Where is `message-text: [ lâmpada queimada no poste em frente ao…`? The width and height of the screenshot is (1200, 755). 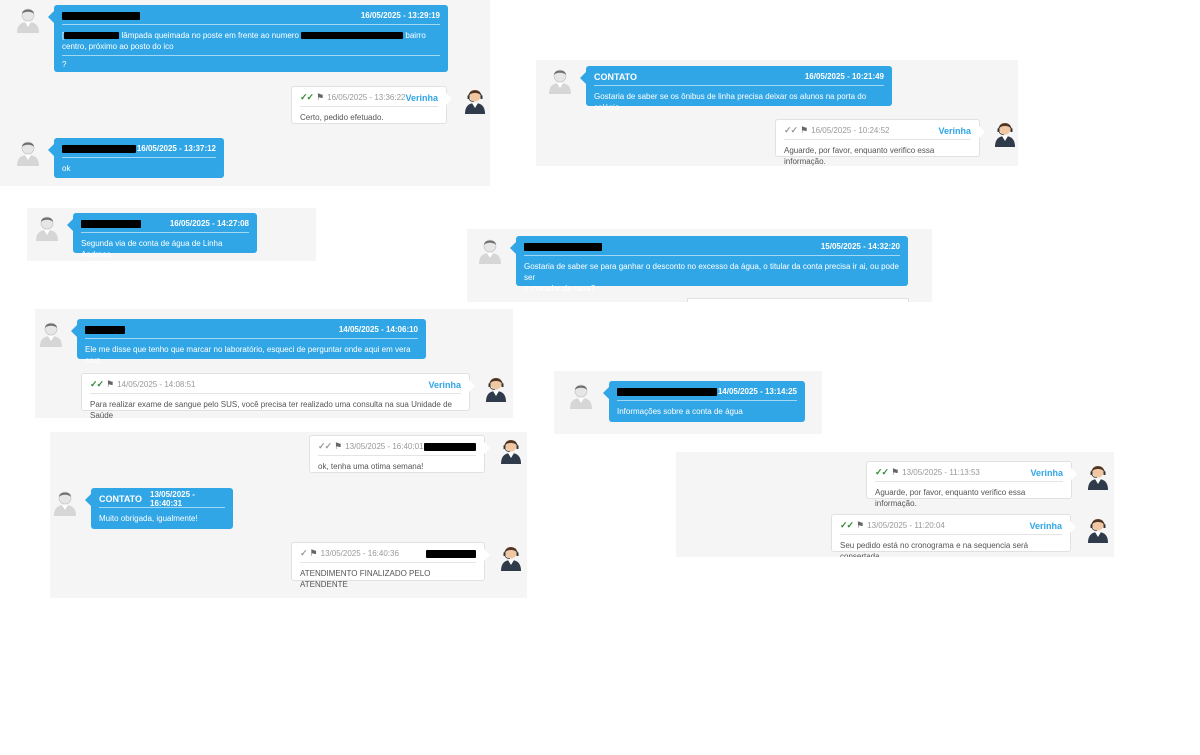
message-text: [ lâmpada queimada no poste em frente ao… is located at coordinates (251, 47).